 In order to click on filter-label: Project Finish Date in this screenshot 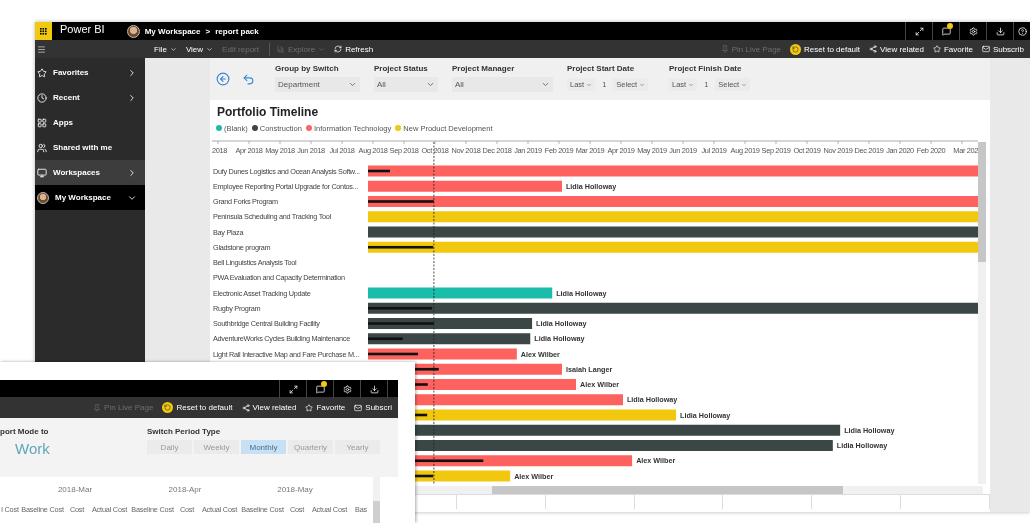, I will do `click(706, 68)`.